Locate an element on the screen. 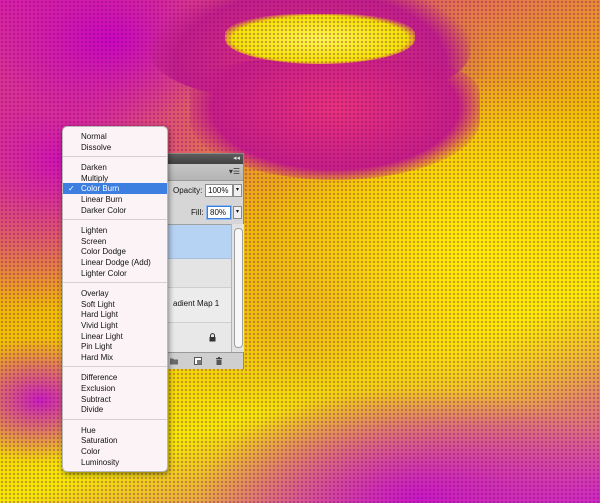 The image size is (600, 503). blend-mode-item-screen: Screen is located at coordinates (115, 241).